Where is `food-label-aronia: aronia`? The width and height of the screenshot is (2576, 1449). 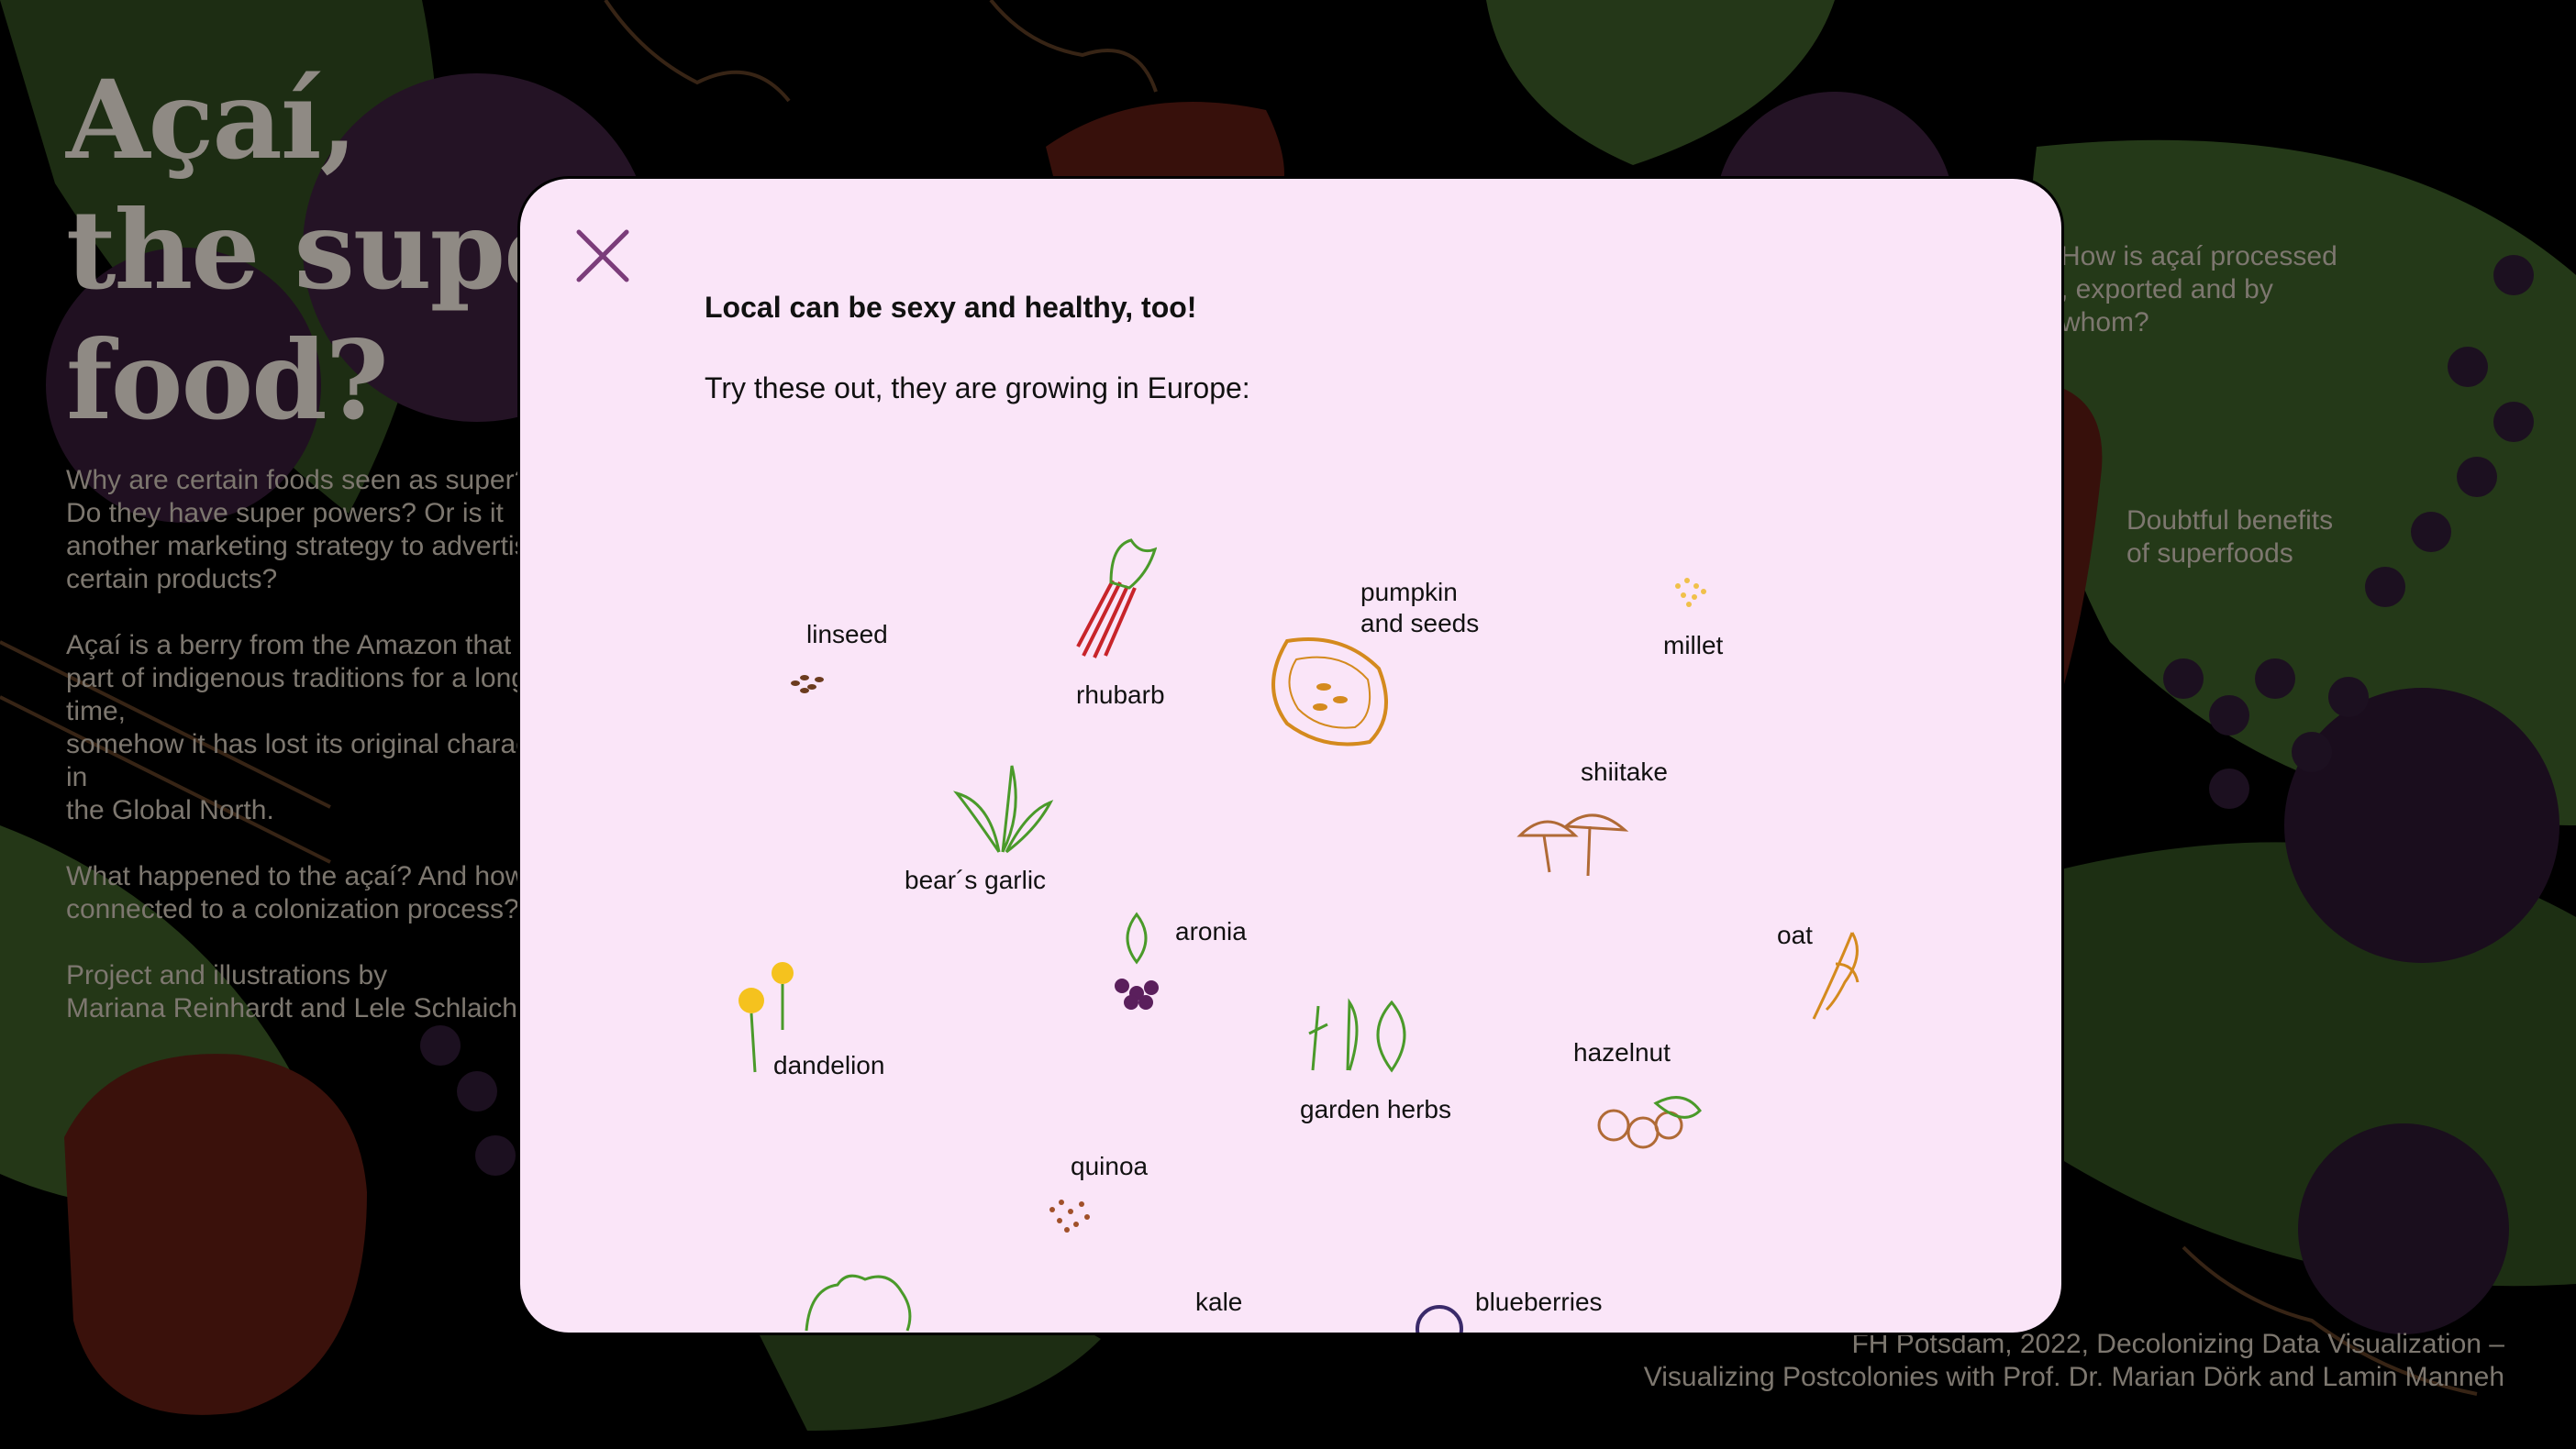
food-label-aronia: aronia is located at coordinates (1211, 932).